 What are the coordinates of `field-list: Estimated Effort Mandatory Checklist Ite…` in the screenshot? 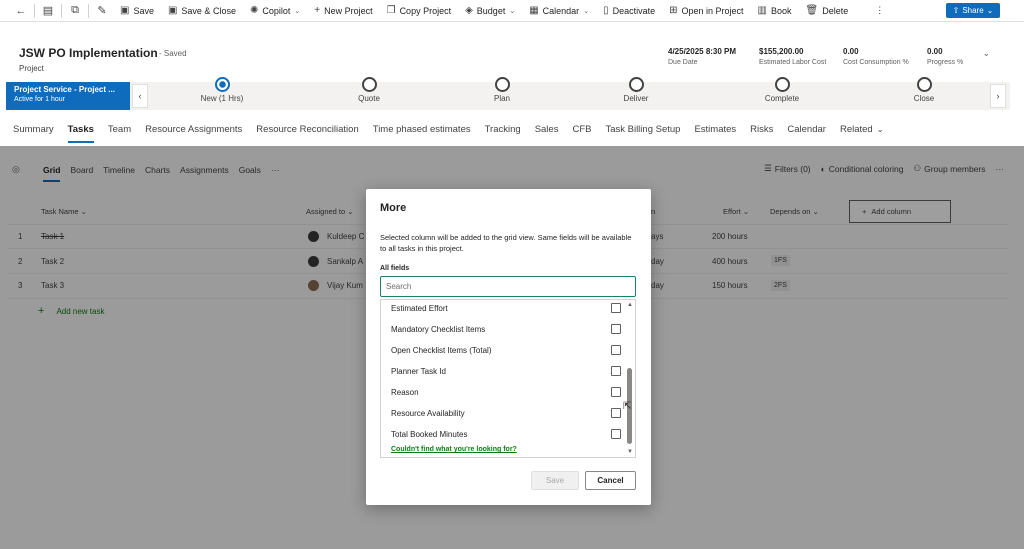 It's located at (508, 378).